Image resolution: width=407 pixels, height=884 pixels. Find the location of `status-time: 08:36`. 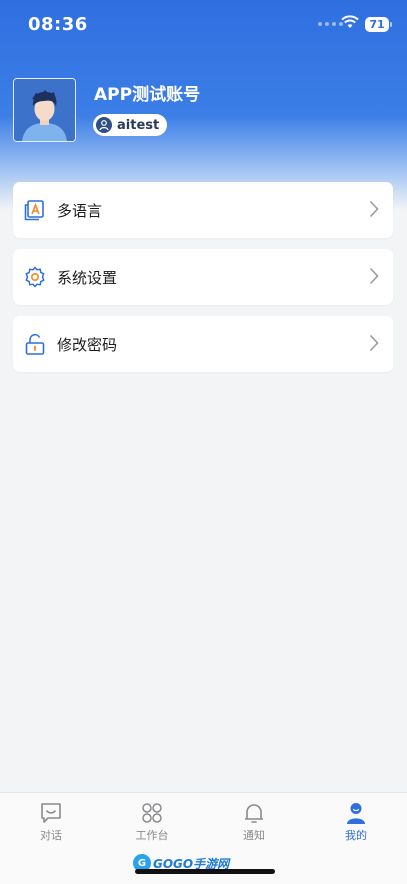

status-time: 08:36 is located at coordinates (58, 24).